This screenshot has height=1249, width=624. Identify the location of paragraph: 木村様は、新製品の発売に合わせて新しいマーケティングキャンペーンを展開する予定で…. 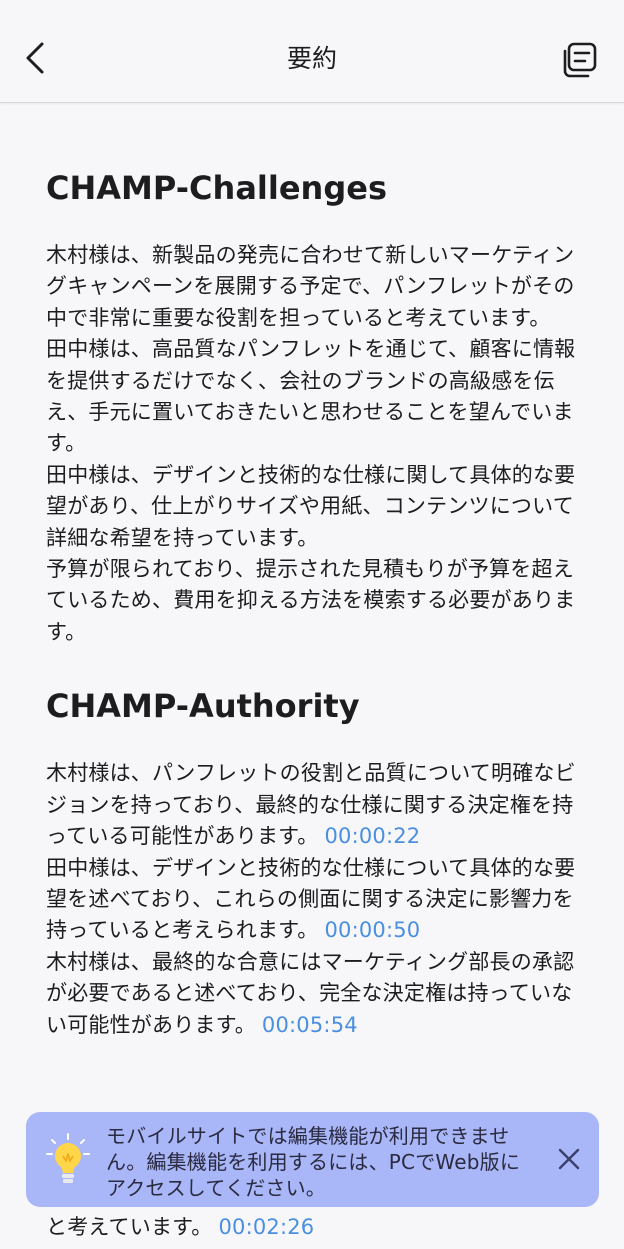
(310, 286).